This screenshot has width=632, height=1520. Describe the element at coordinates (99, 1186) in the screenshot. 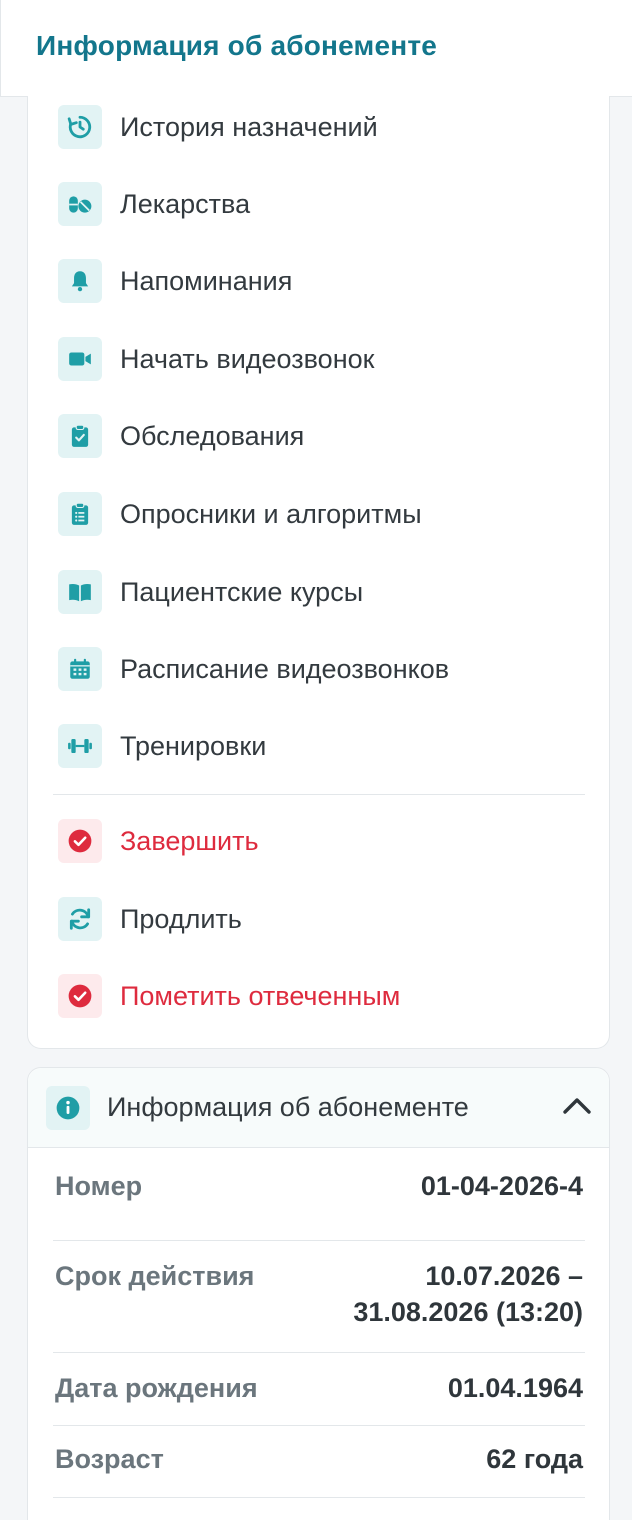

I see `info-label: Номер` at that location.